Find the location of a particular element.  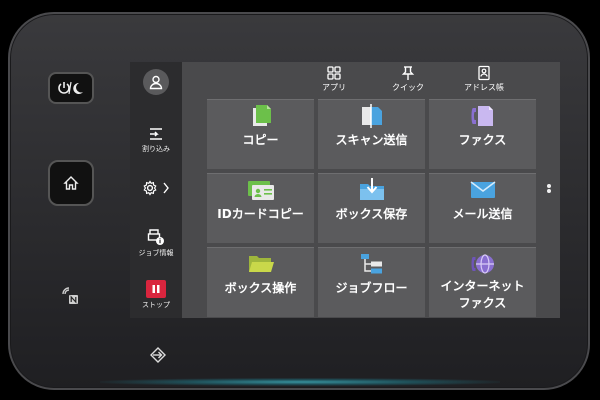

tile-box-operation: ボックス操作 is located at coordinates (260, 282).